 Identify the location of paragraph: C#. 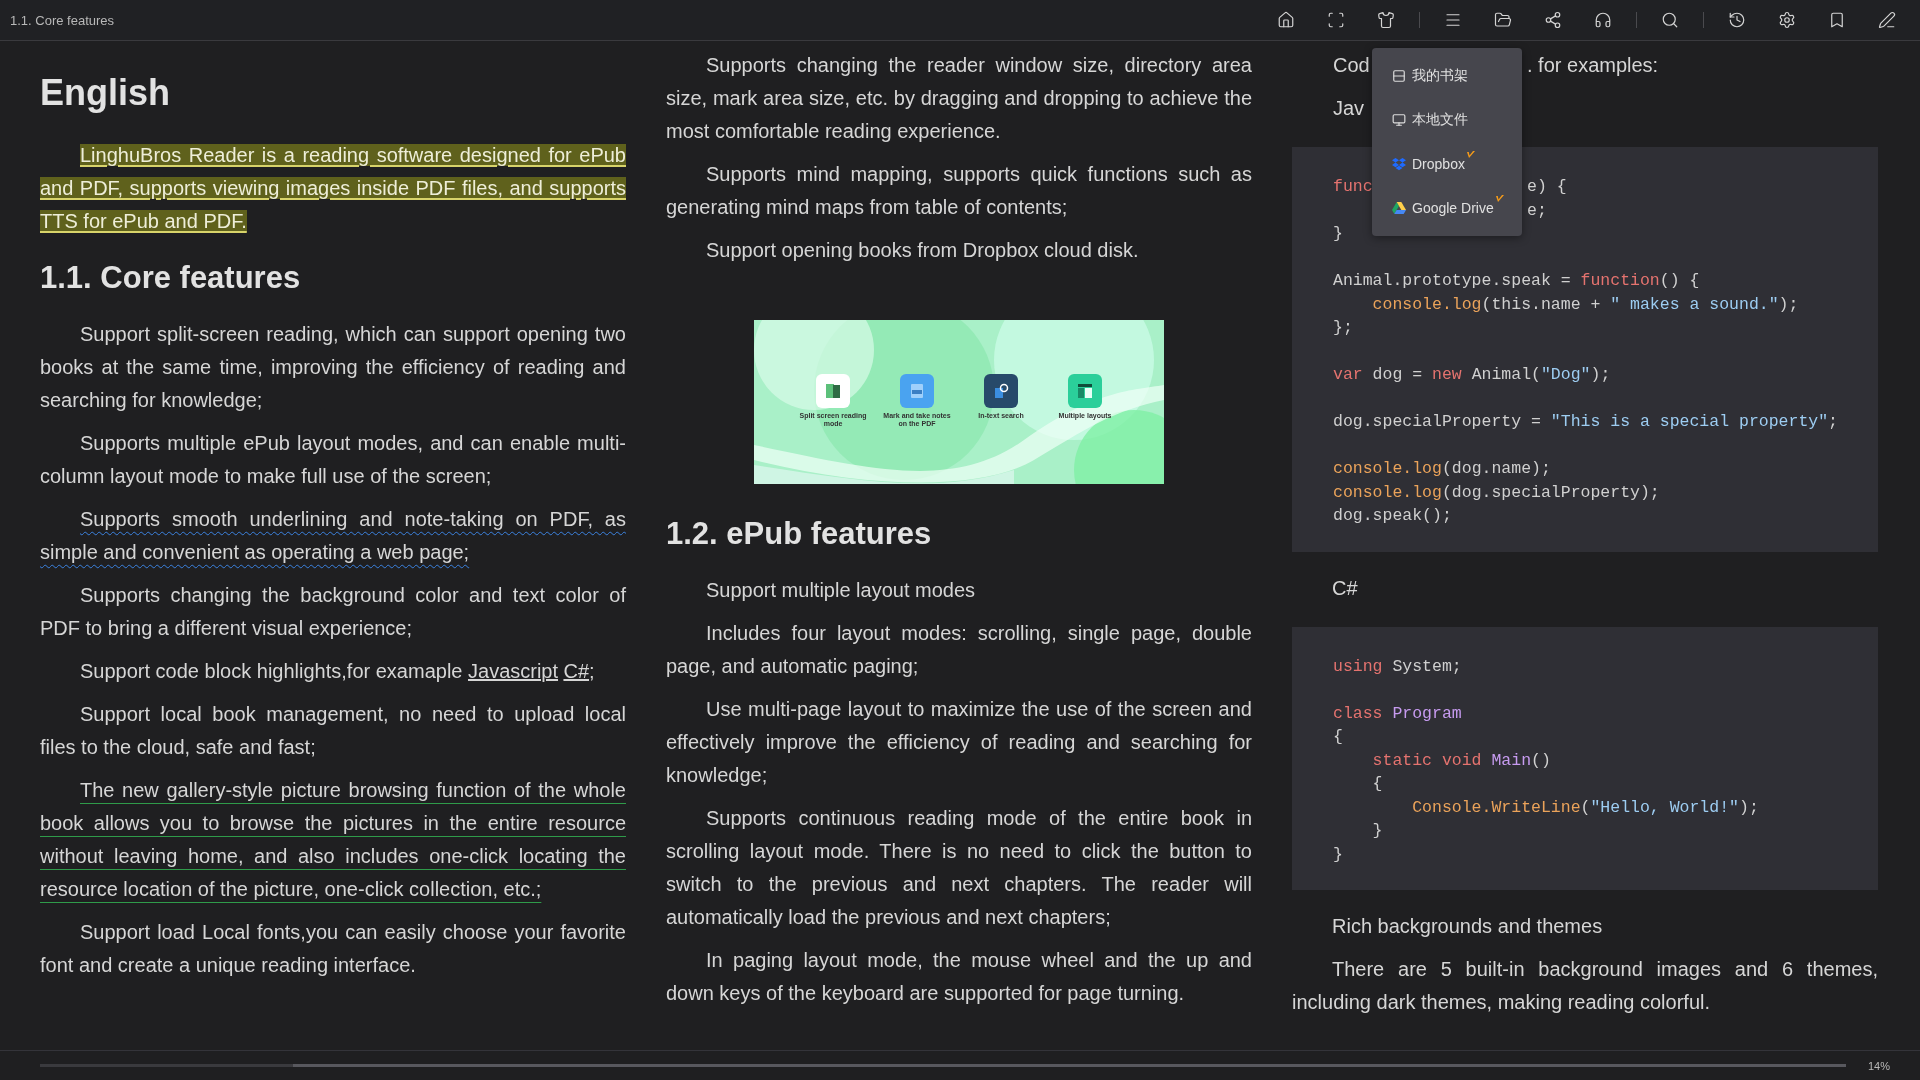
(1345, 588).